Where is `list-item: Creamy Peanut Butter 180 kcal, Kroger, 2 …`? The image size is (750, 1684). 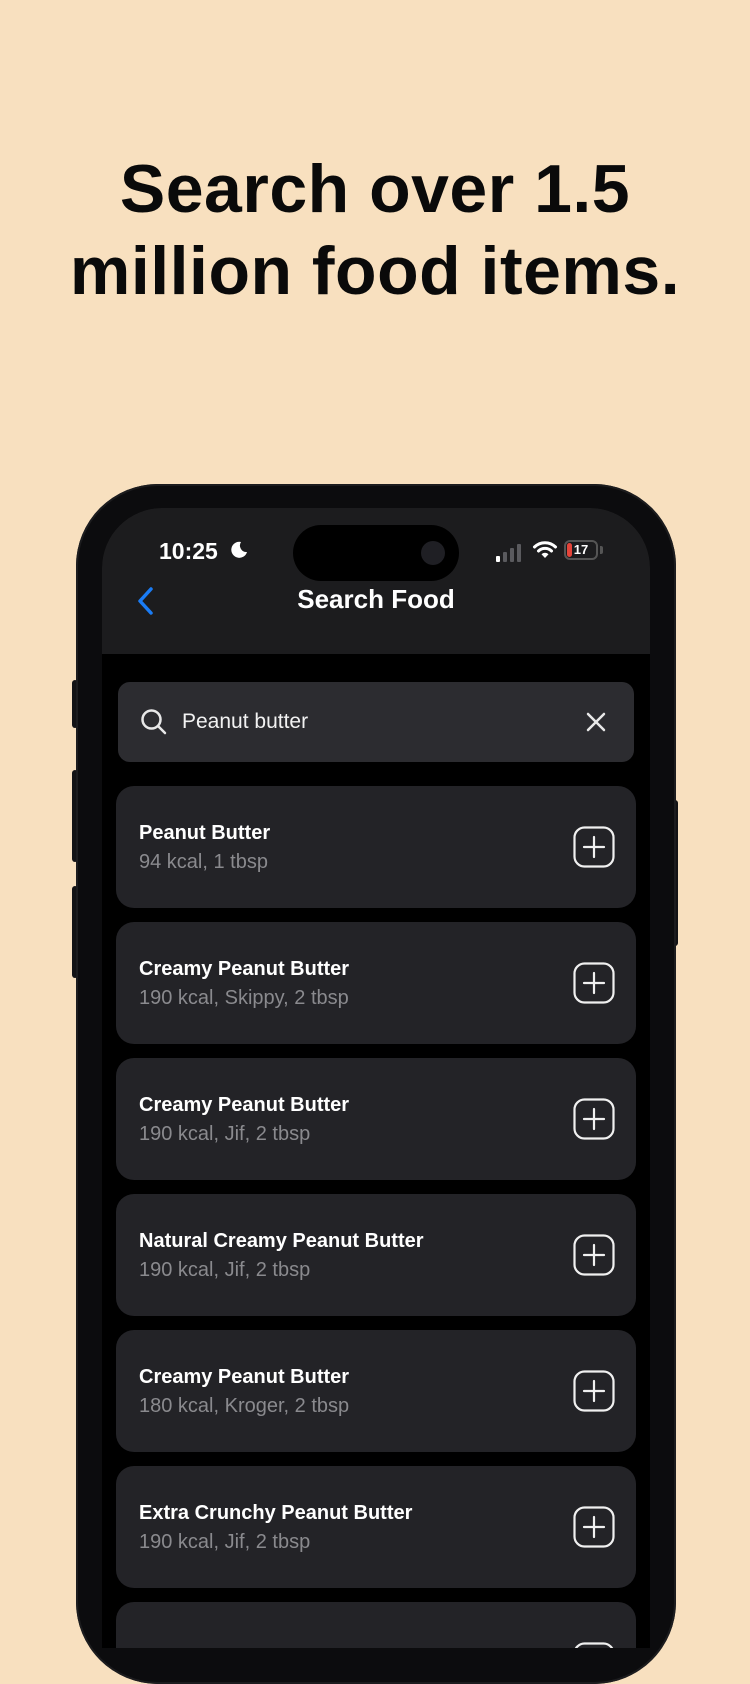
list-item: Creamy Peanut Butter 180 kcal, Kroger, 2 … is located at coordinates (376, 1391).